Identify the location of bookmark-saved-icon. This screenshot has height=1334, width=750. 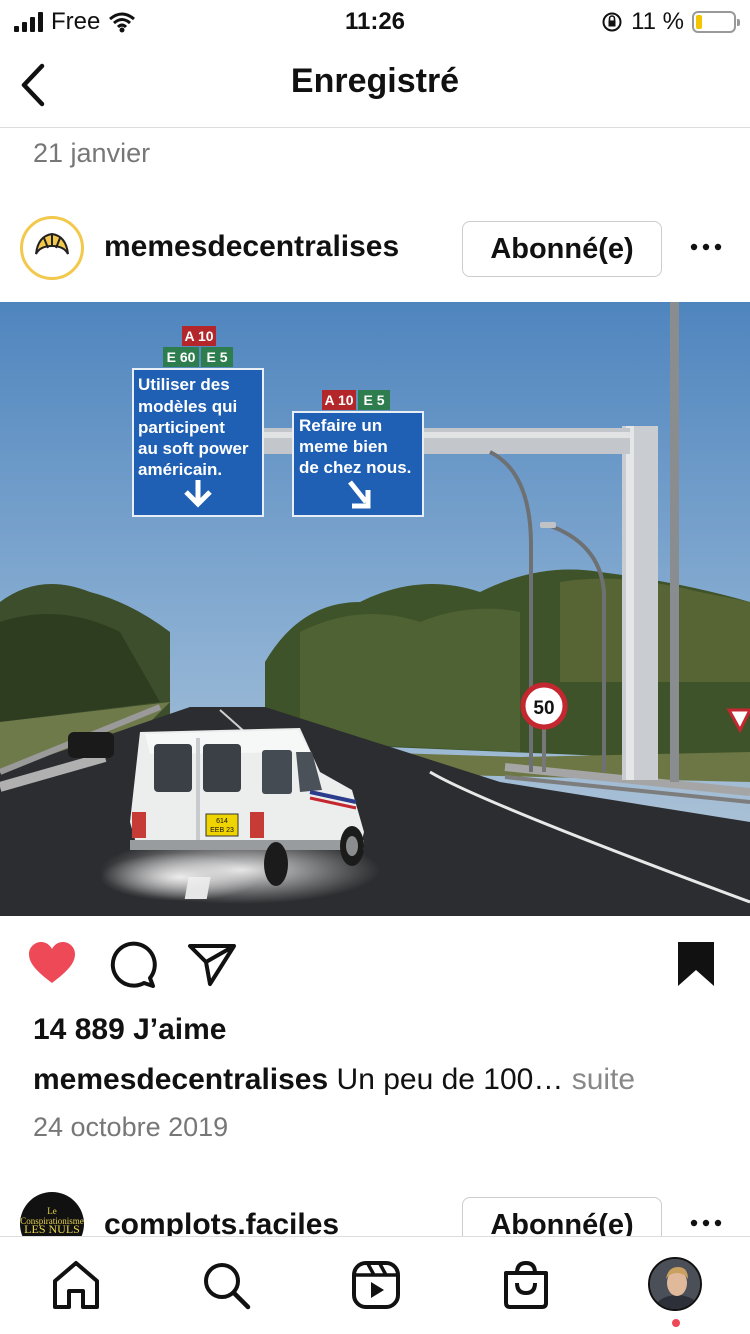
(696, 964).